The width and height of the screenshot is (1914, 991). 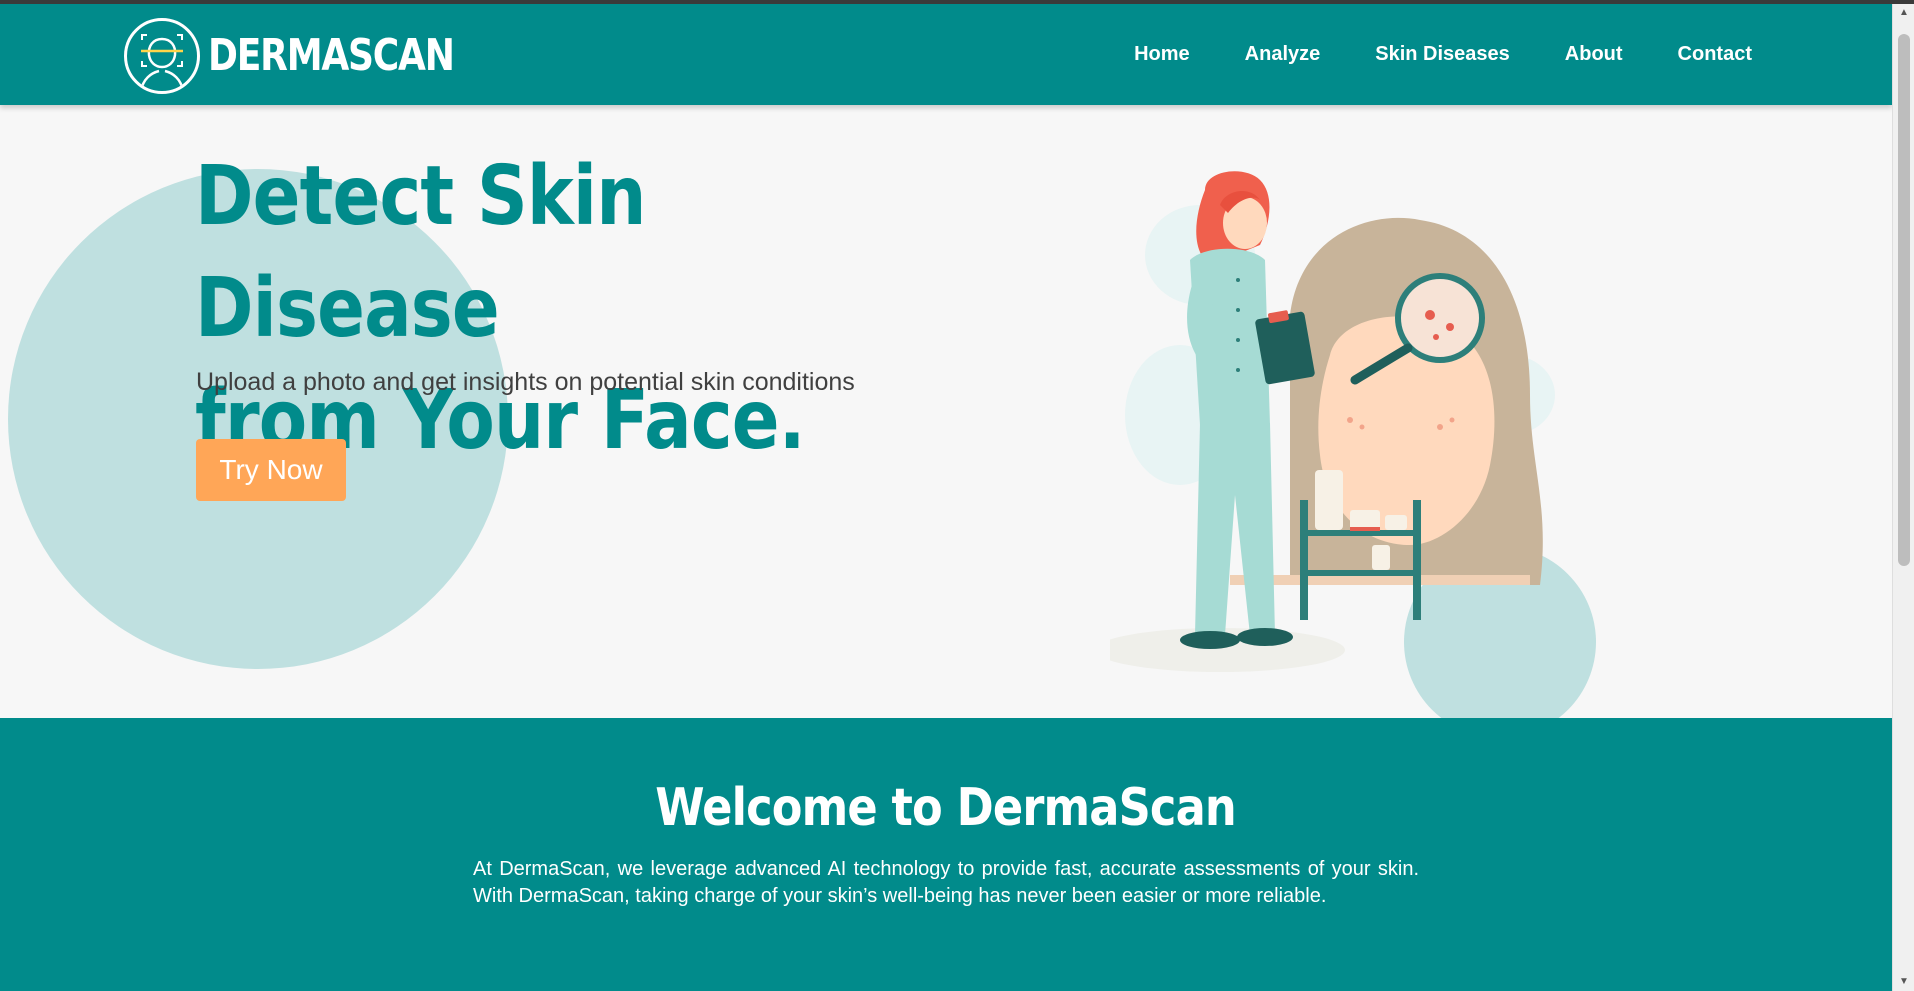 I want to click on welcome-title-text: Welcome to DermaScan, so click(x=946, y=808).